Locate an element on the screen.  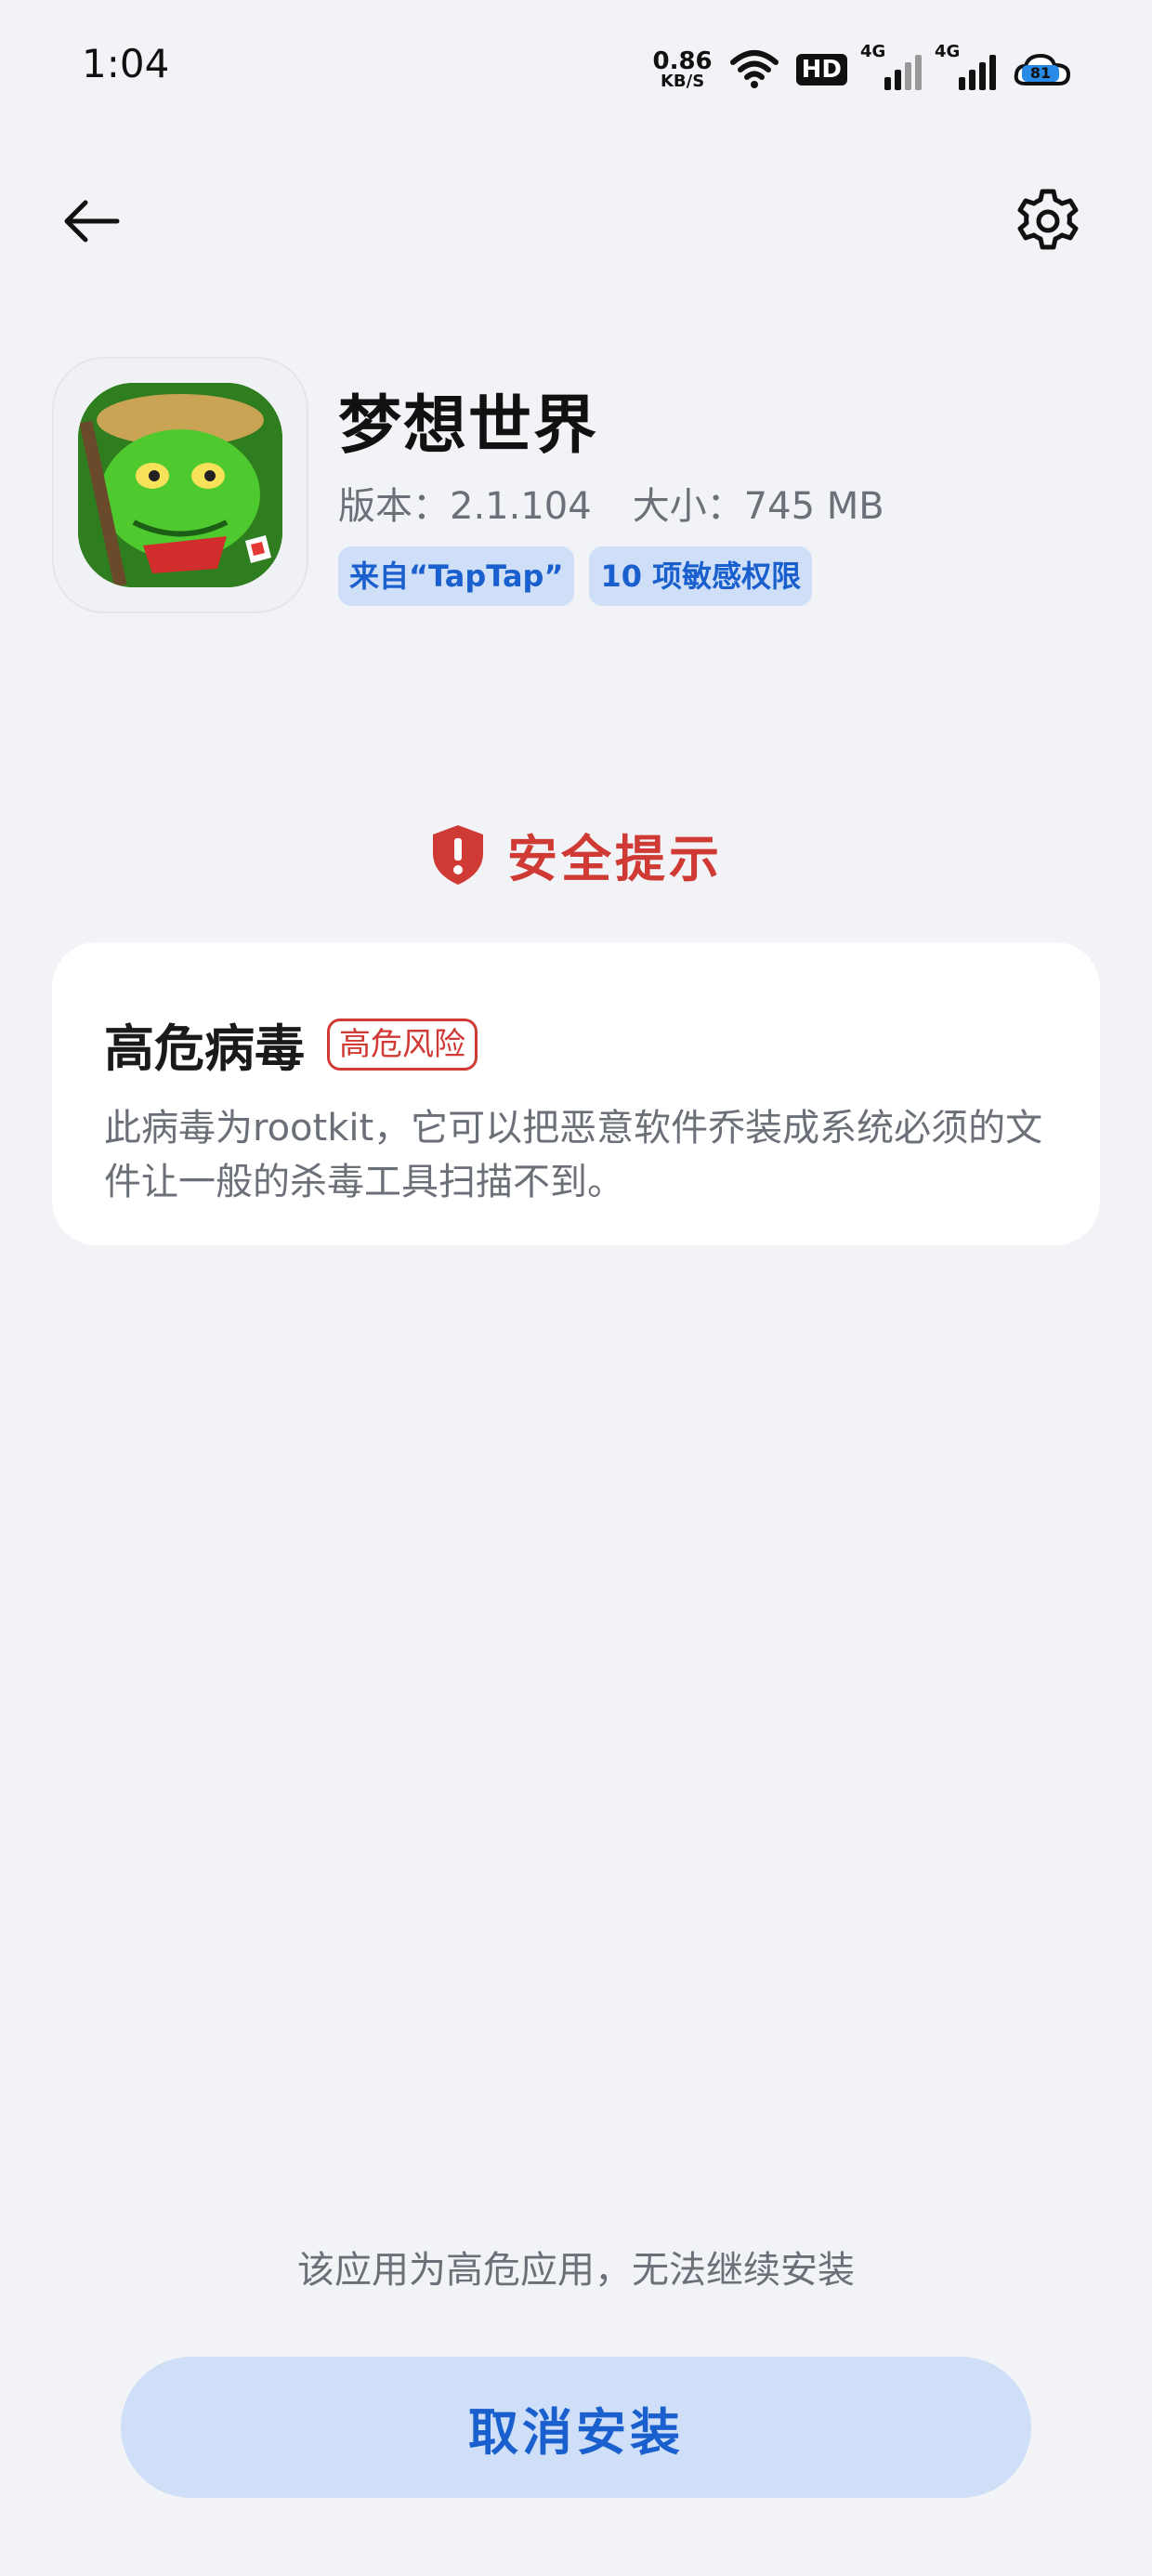
app-meta: 版本：2.1.104 大小：745 MB is located at coordinates (611, 503).